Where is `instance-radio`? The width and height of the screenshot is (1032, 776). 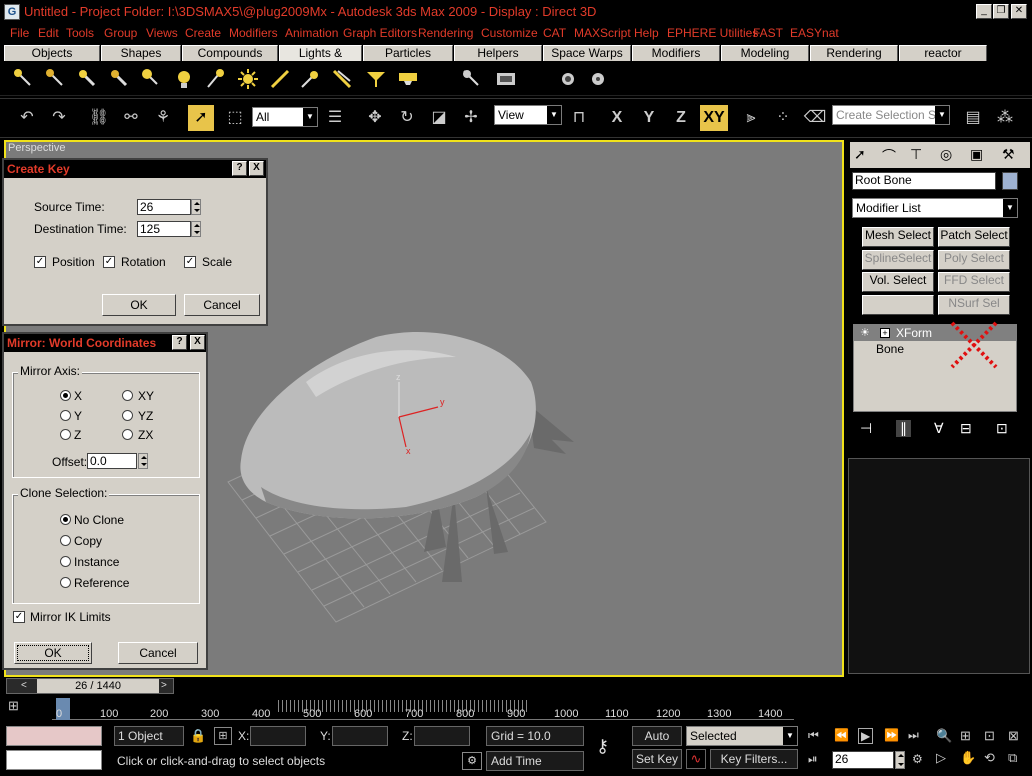 instance-radio is located at coordinates (65, 561).